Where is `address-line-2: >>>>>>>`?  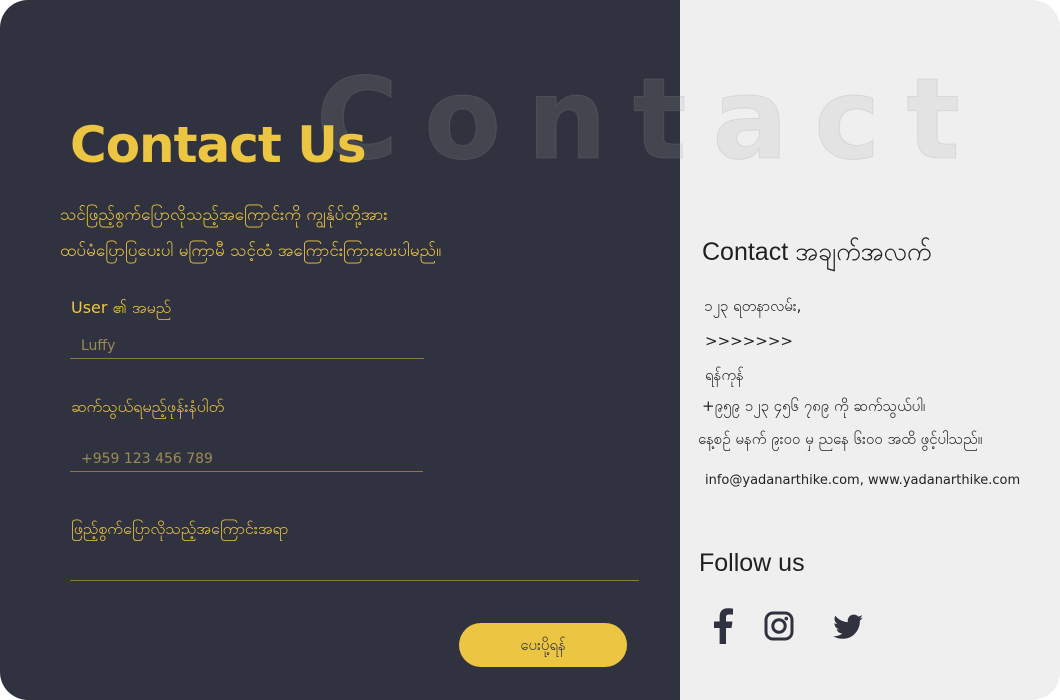
address-line-2: >>>>>>> is located at coordinates (749, 341).